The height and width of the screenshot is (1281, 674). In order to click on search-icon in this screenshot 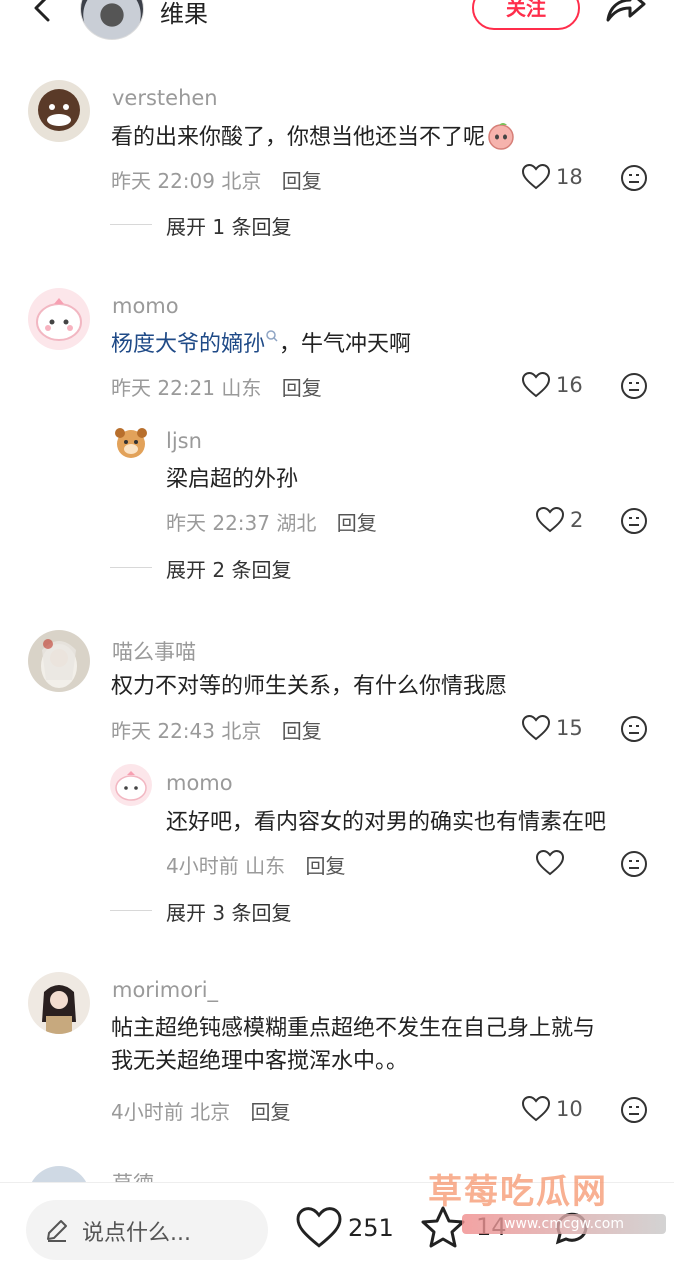, I will do `click(272, 336)`.